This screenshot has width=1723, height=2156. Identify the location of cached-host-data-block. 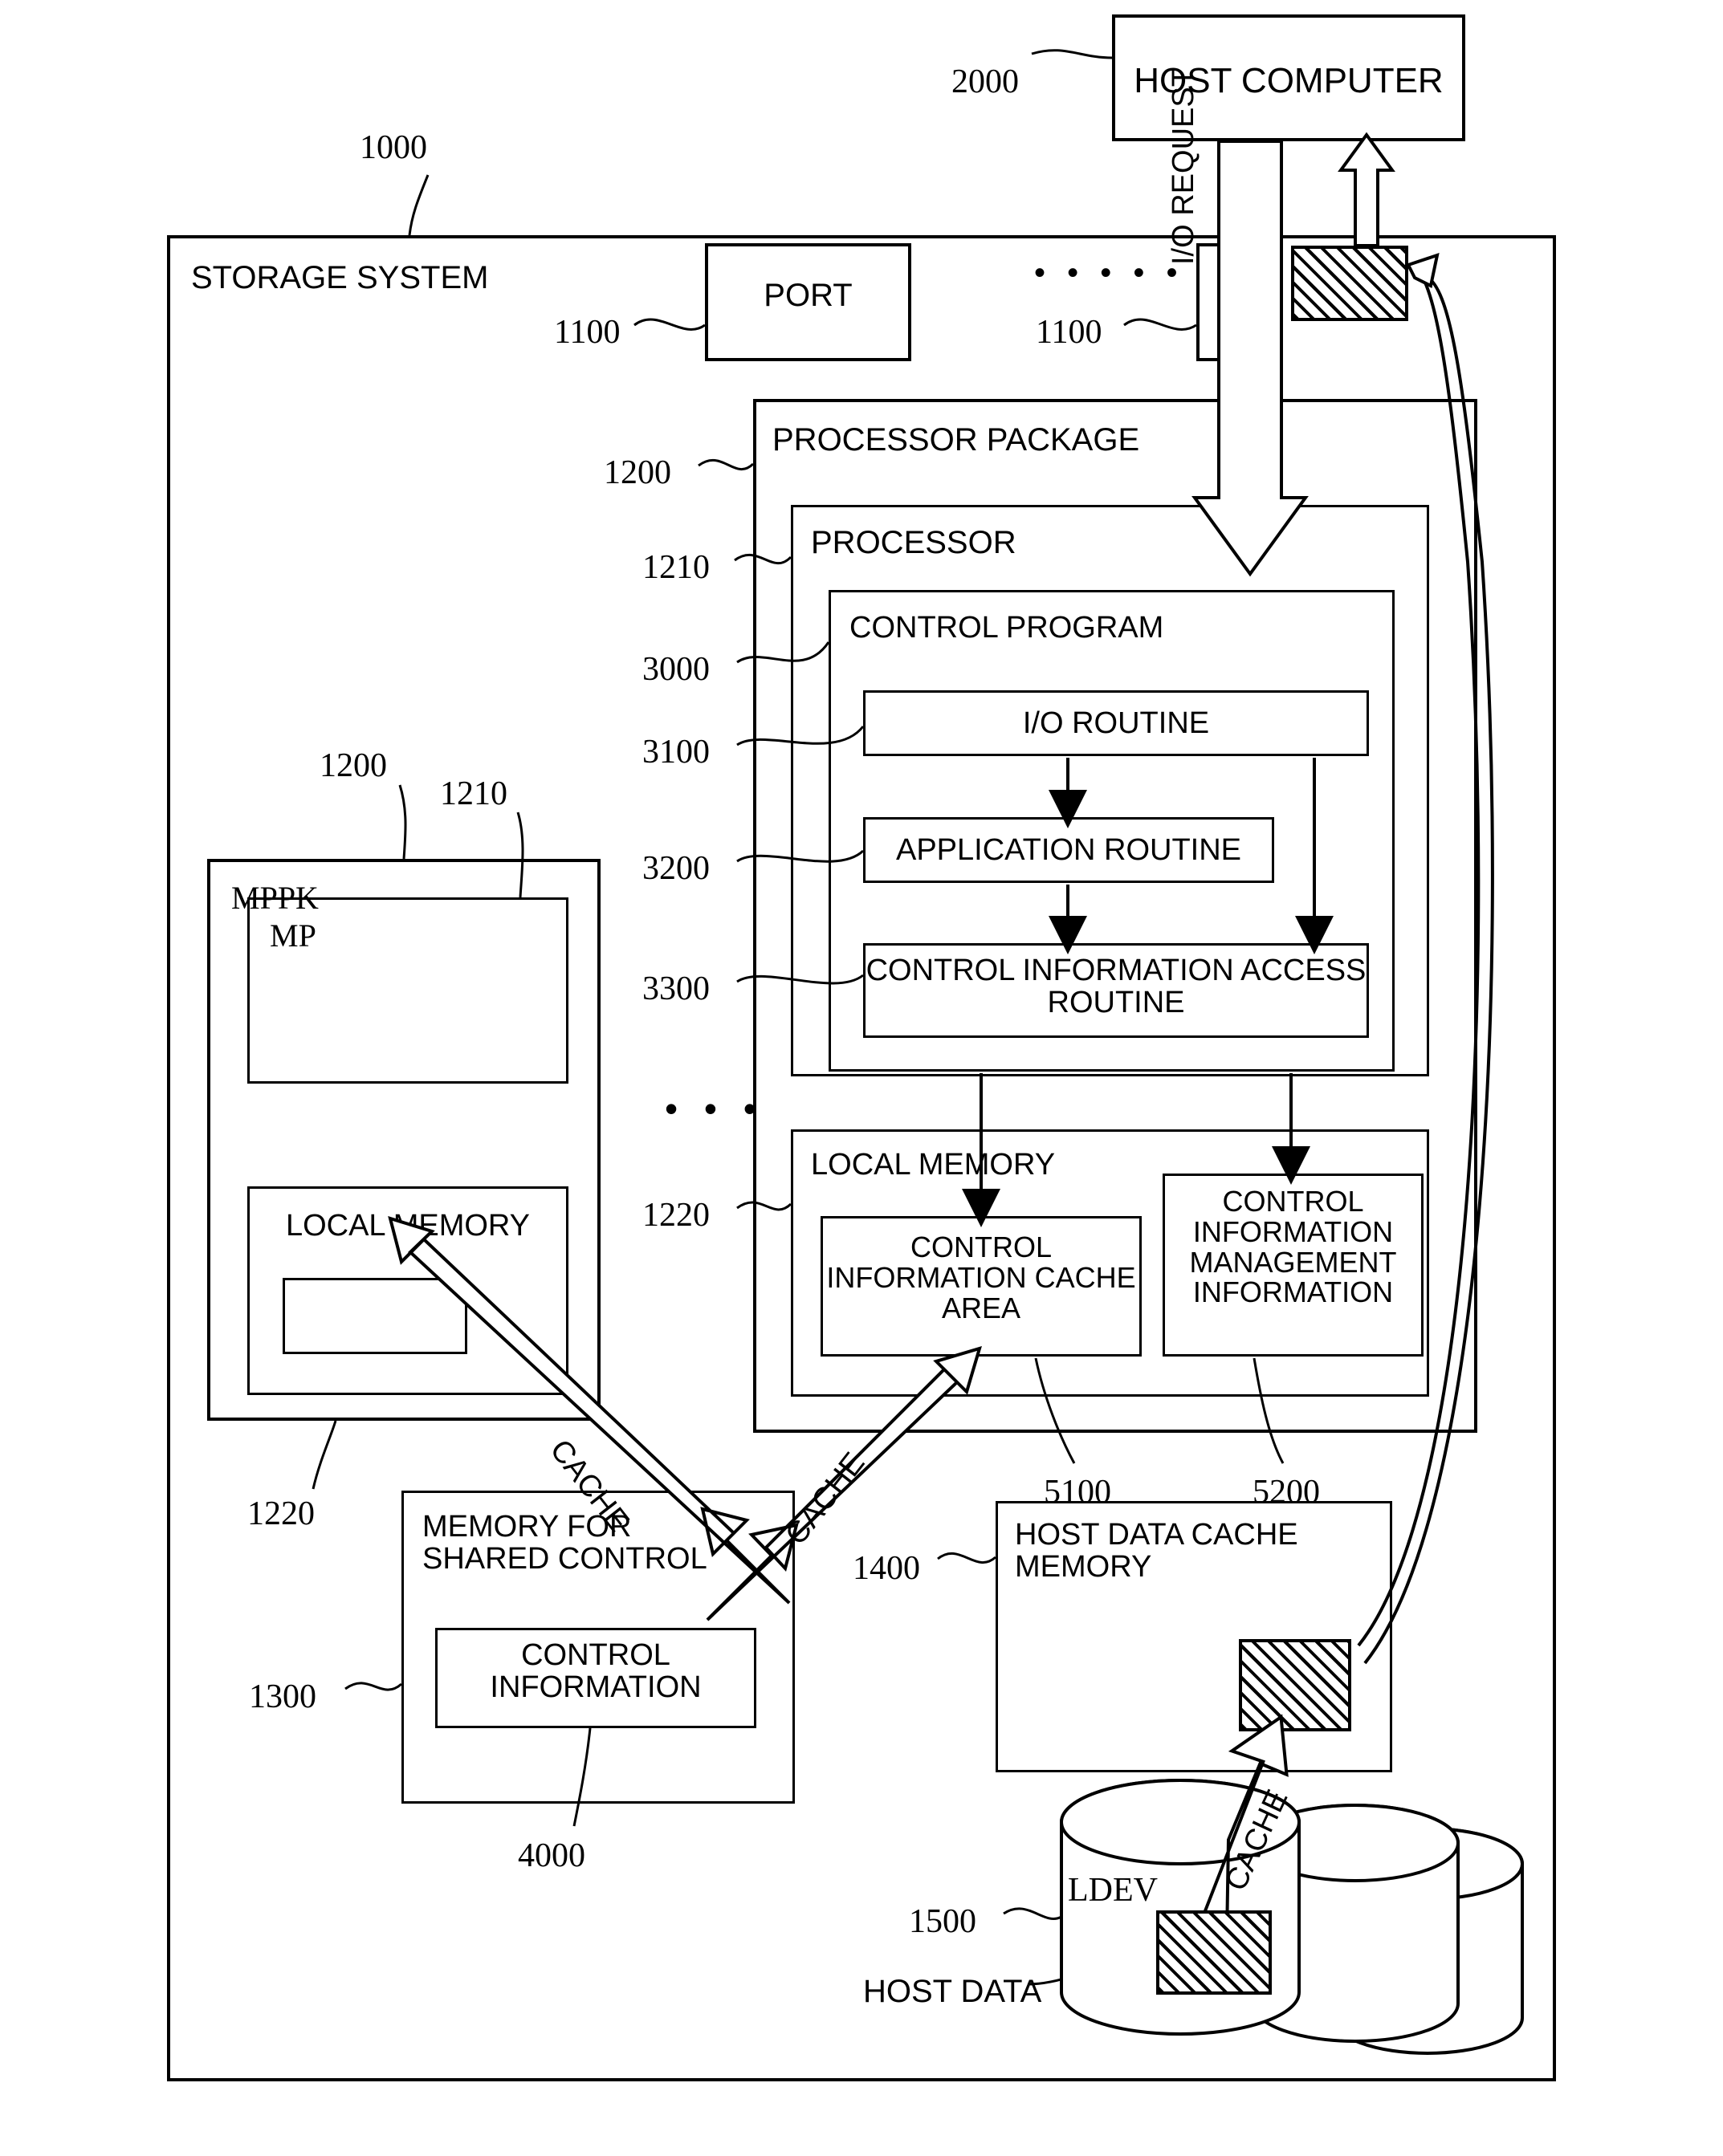
(1295, 1685).